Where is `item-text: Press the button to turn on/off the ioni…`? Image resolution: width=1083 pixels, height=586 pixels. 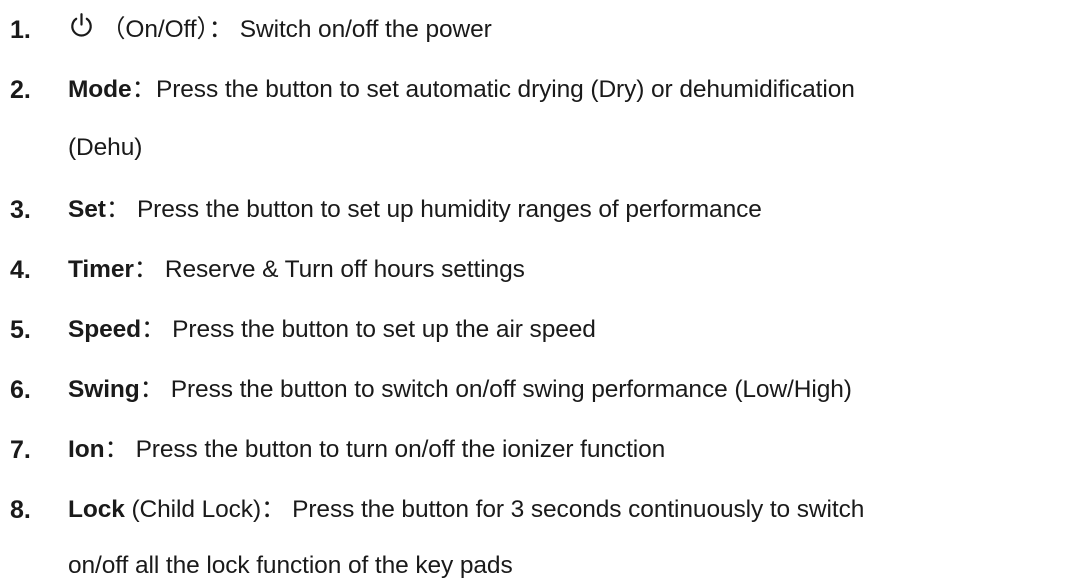
item-text: Press the button to turn on/off the ioni… is located at coordinates (397, 449).